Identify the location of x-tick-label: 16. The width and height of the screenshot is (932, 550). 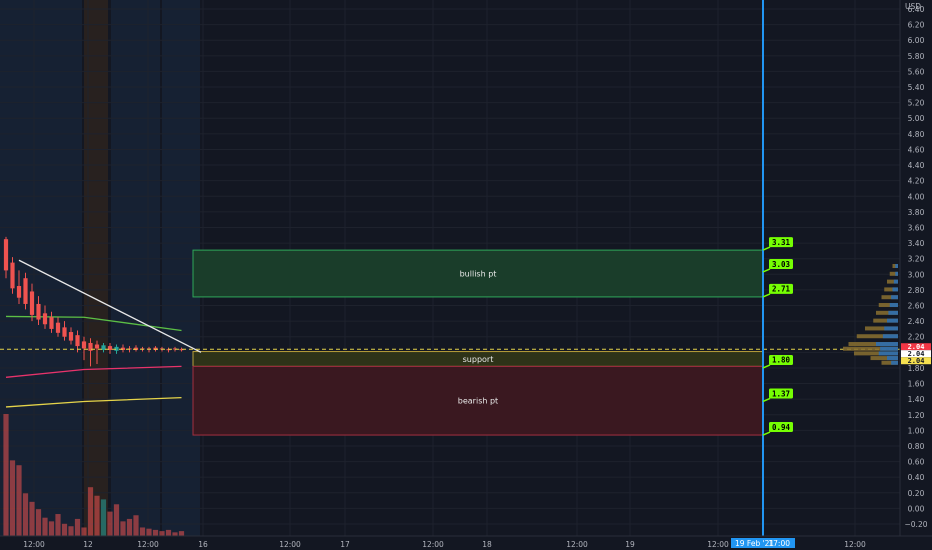
(203, 544).